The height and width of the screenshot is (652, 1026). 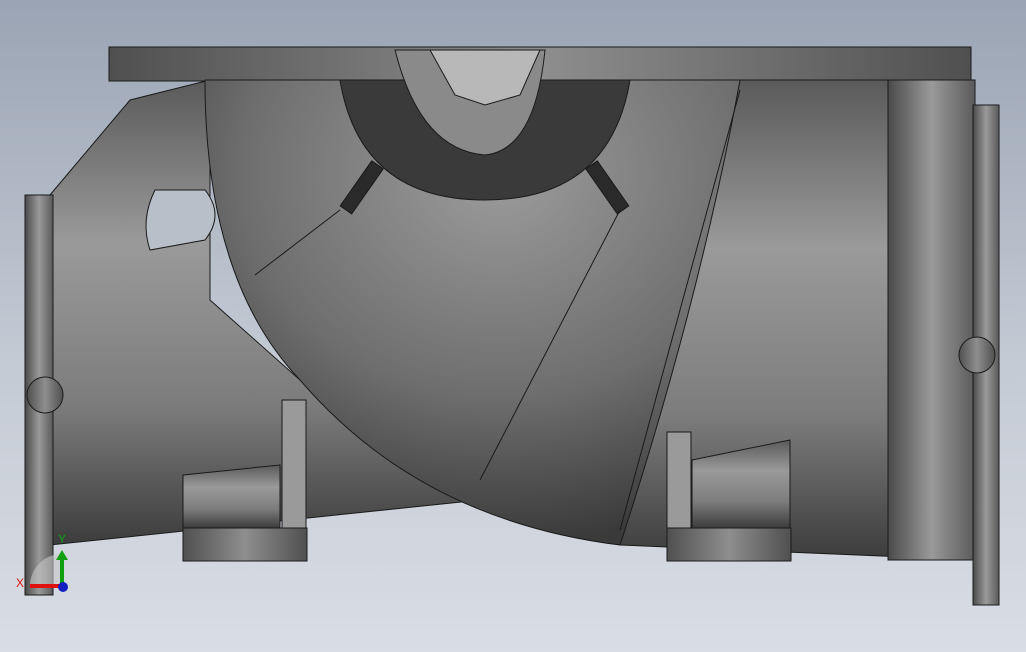 I want to click on triad-x-label: X, so click(x=20, y=583).